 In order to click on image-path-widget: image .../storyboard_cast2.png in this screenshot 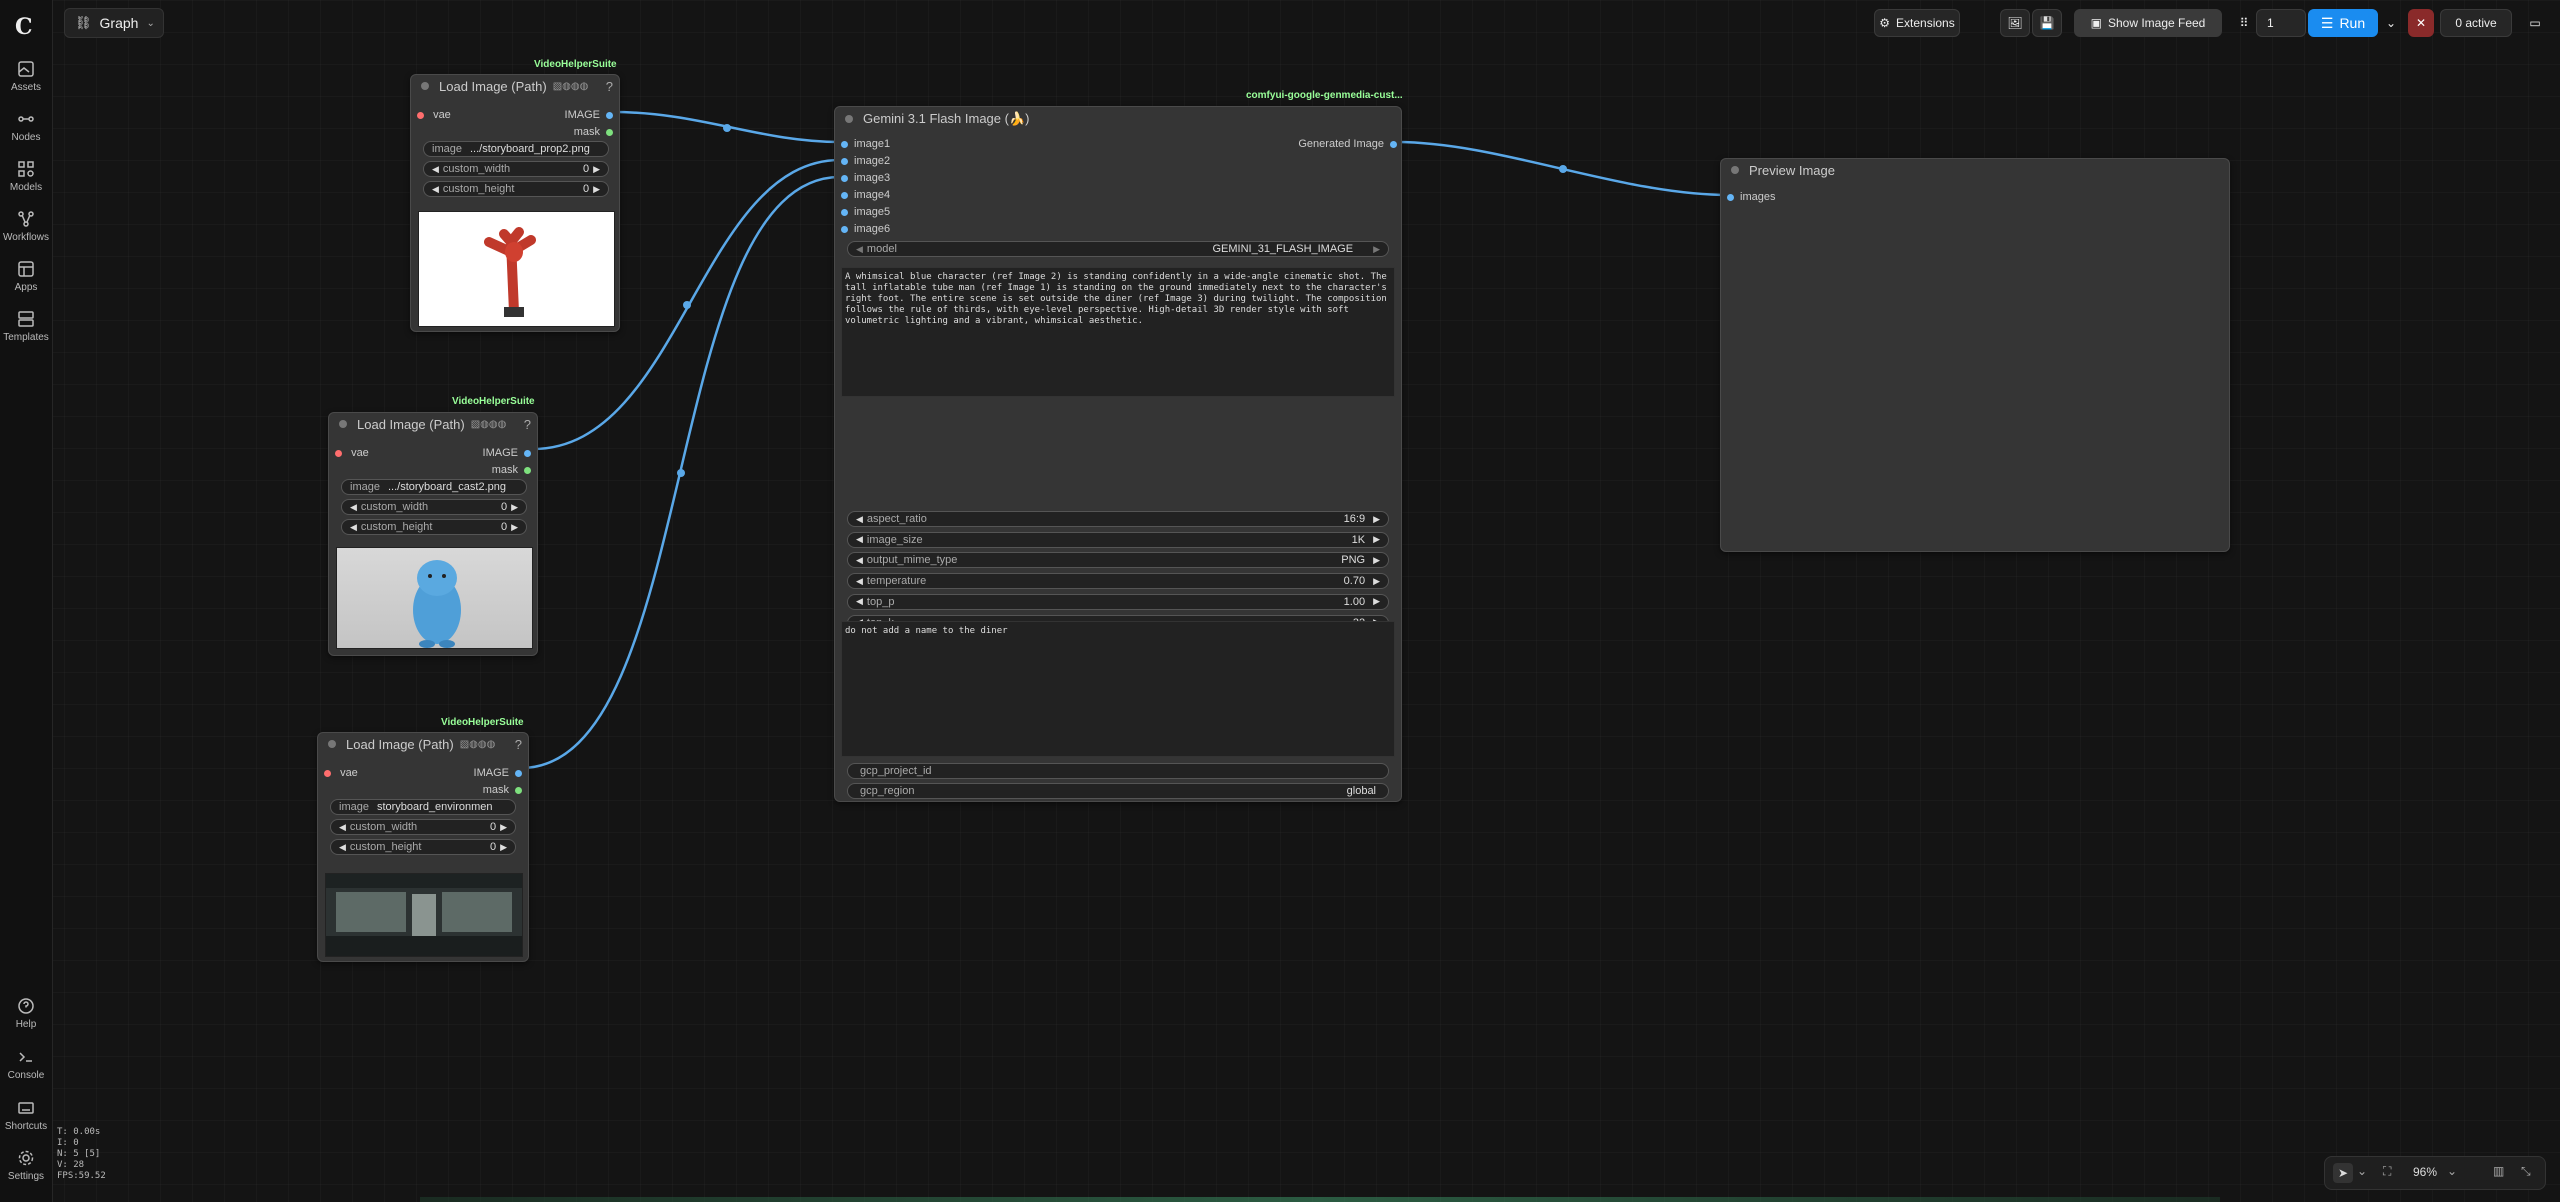, I will do `click(434, 487)`.